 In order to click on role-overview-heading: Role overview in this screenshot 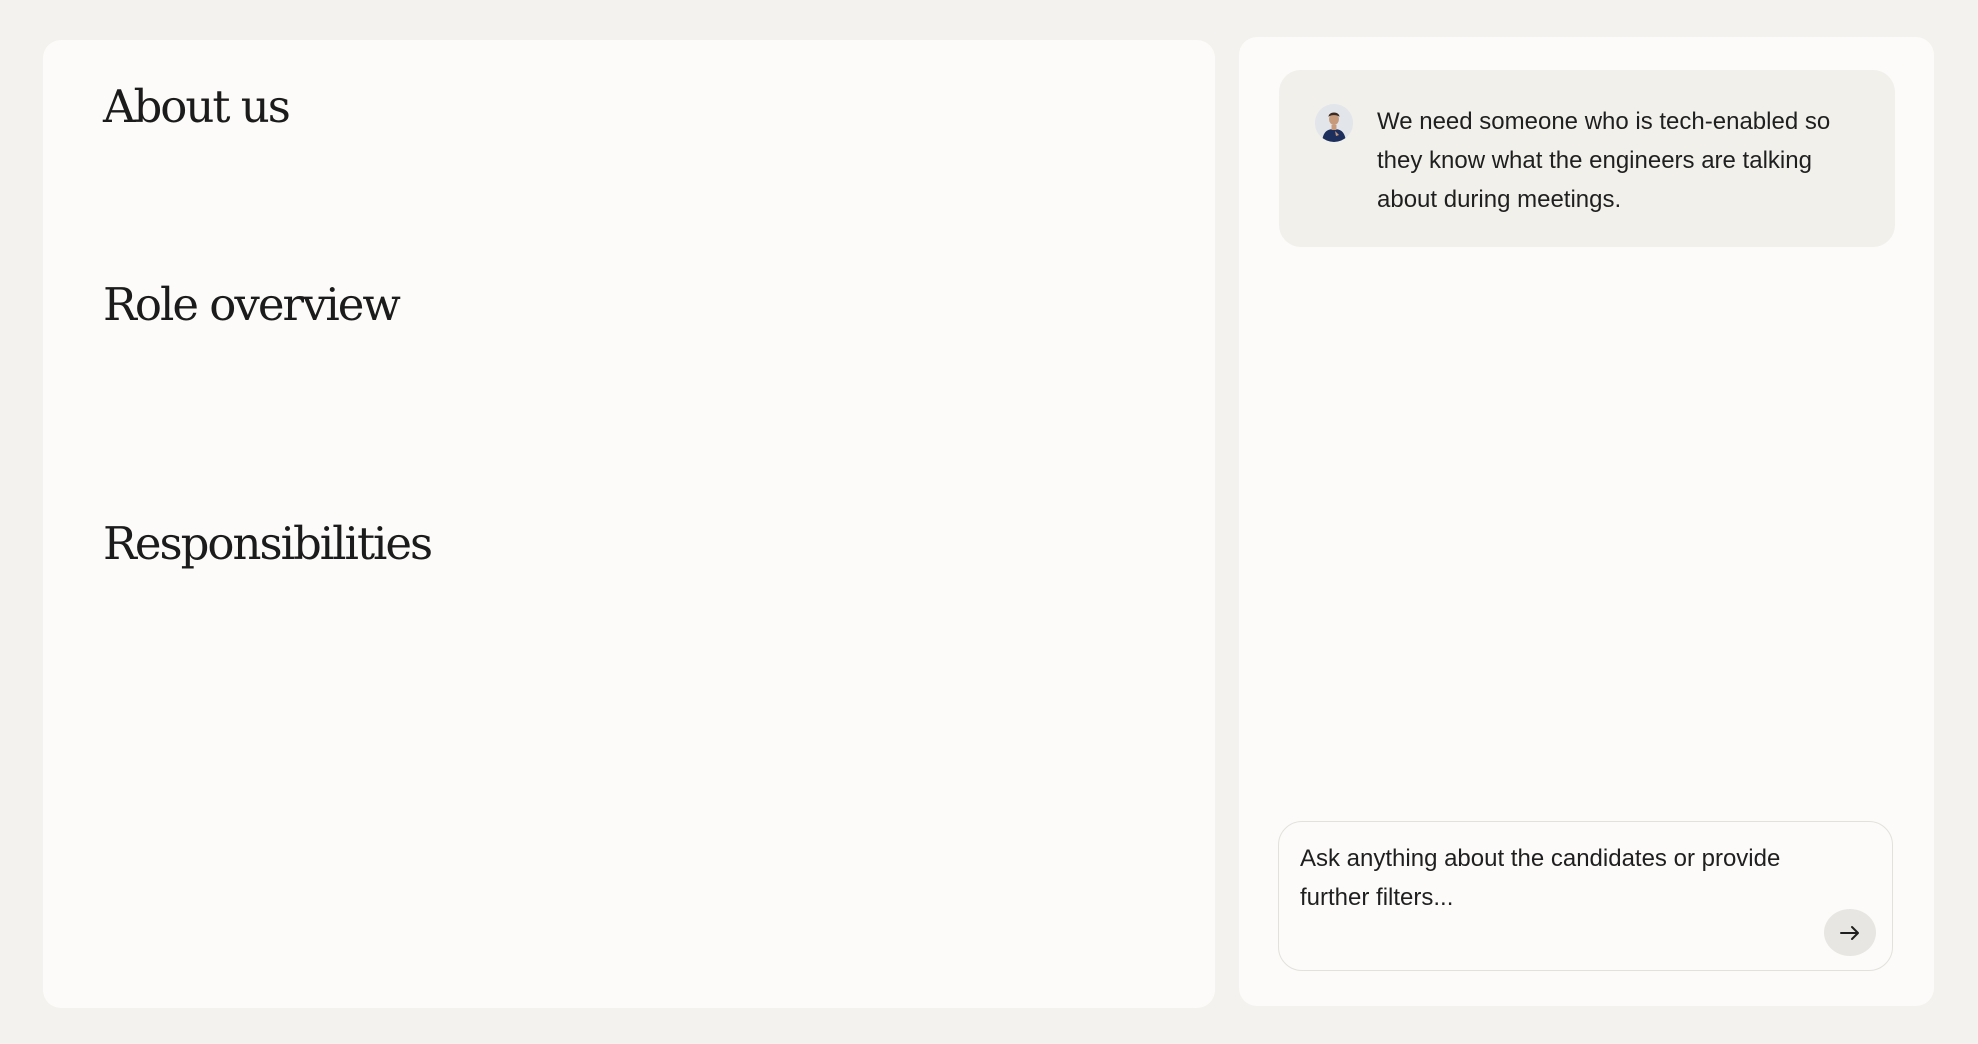, I will do `click(252, 304)`.